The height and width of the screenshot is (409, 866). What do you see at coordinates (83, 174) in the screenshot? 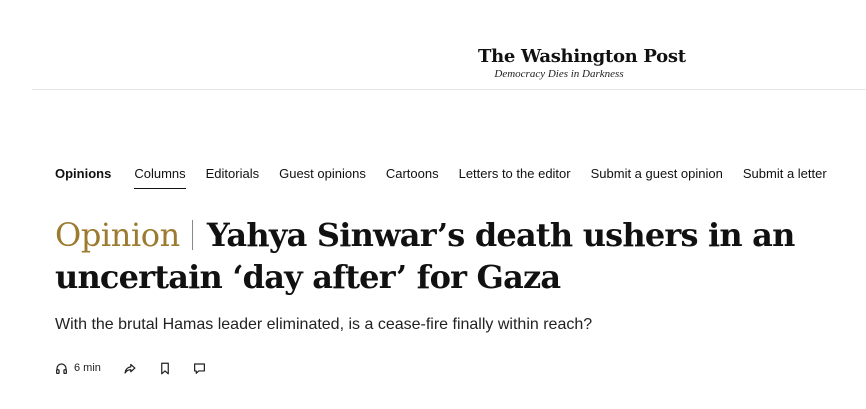
I see `subnav-item-opinions: Opinions` at bounding box center [83, 174].